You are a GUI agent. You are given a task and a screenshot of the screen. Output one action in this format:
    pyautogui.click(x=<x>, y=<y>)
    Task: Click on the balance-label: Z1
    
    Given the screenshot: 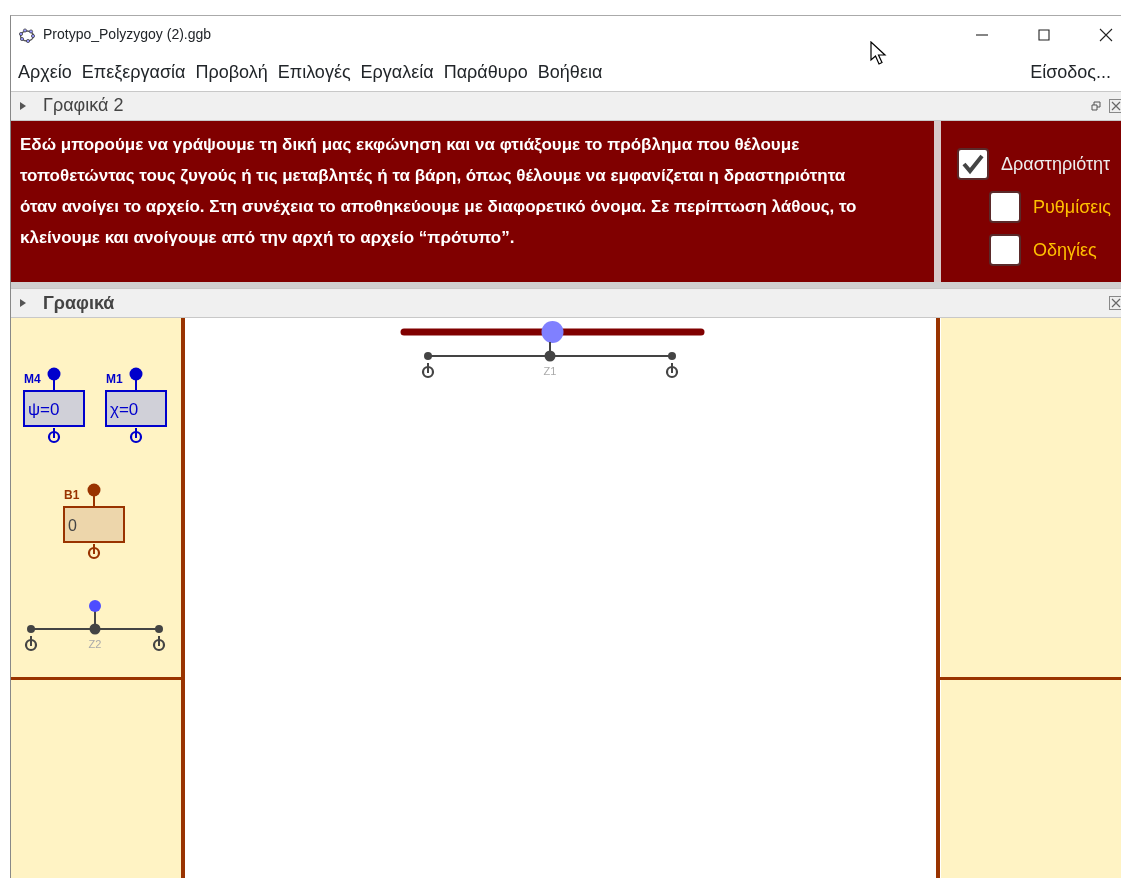 What is the action you would take?
    pyautogui.click(x=550, y=371)
    